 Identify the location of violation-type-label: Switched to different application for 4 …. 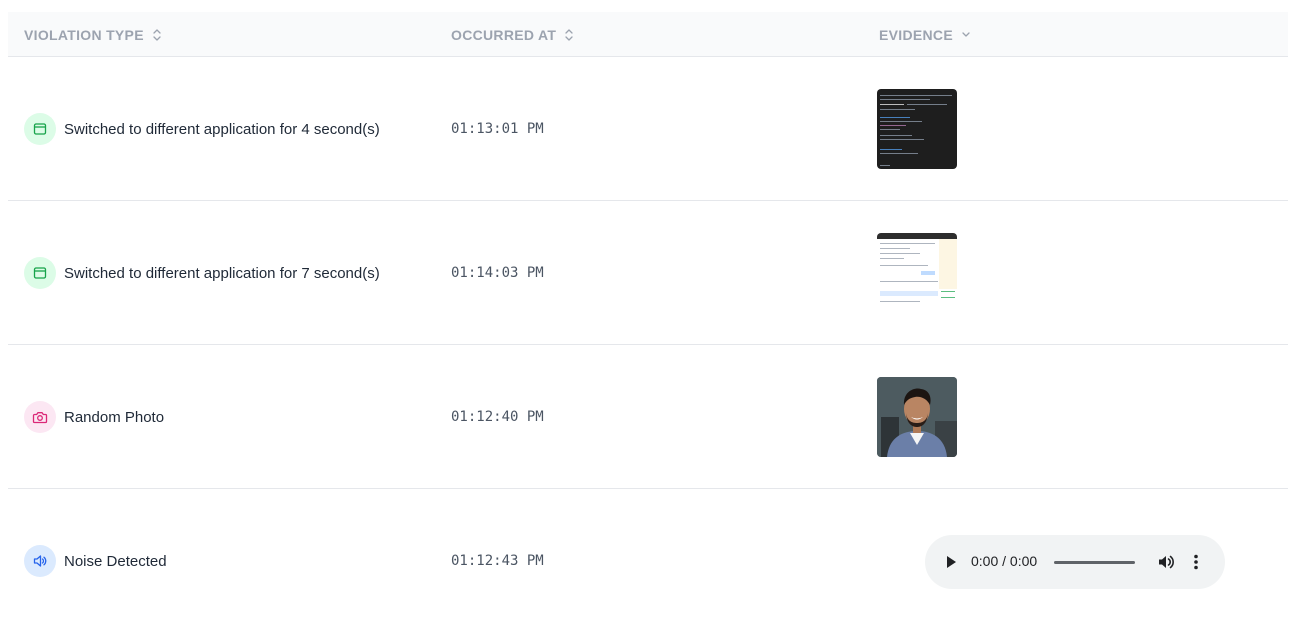
(222, 129).